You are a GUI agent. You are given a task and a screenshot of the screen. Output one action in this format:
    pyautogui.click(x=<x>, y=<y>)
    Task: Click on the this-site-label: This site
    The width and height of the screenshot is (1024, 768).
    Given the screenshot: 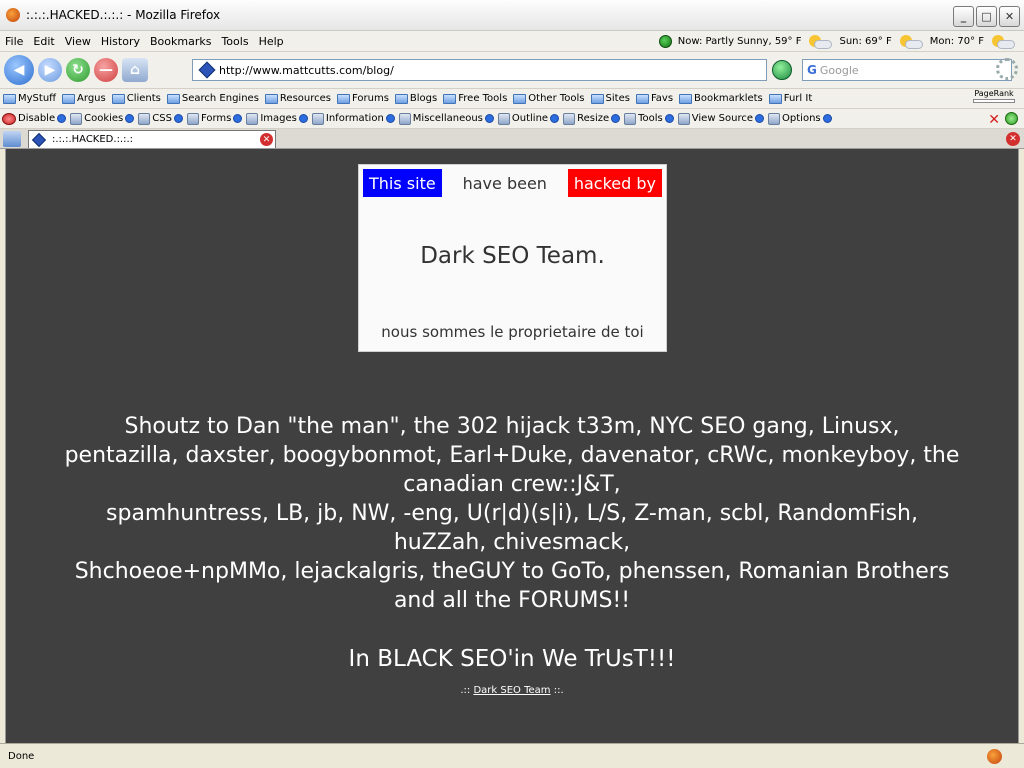 What is the action you would take?
    pyautogui.click(x=402, y=183)
    